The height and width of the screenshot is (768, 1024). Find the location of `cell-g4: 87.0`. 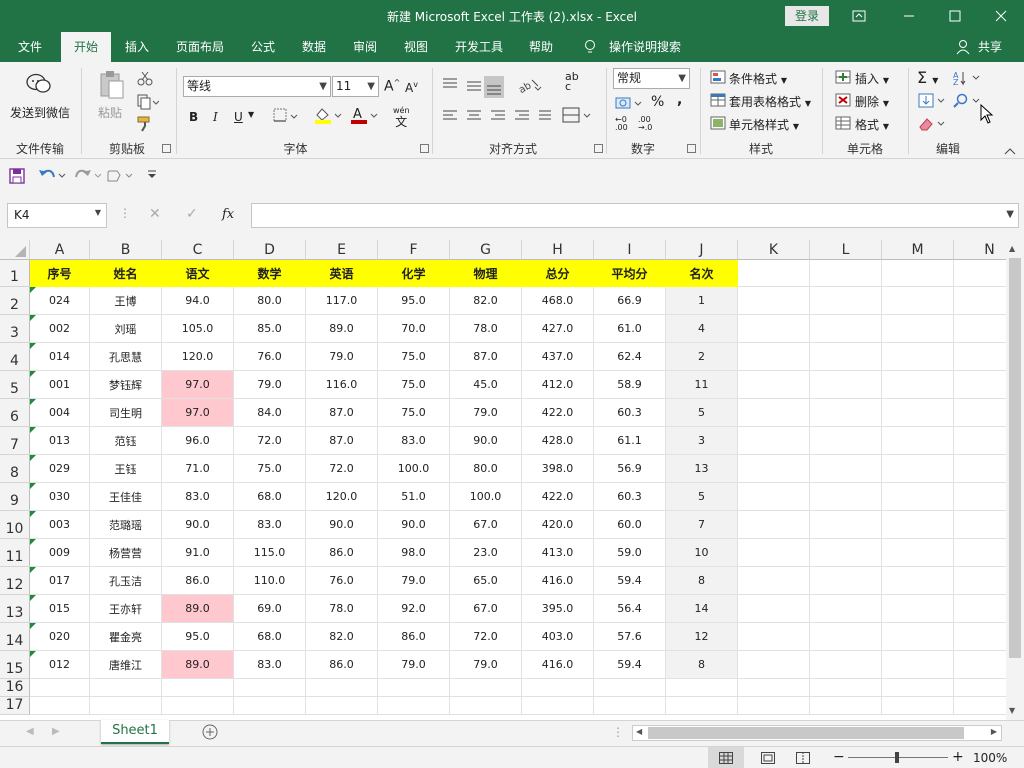

cell-g4: 87.0 is located at coordinates (486, 357).